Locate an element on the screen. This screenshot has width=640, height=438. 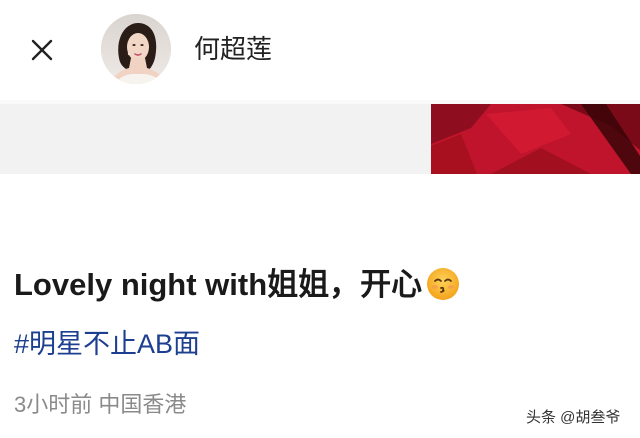
post-text: Lovely night with姐姐，开心 is located at coordinates (237, 285).